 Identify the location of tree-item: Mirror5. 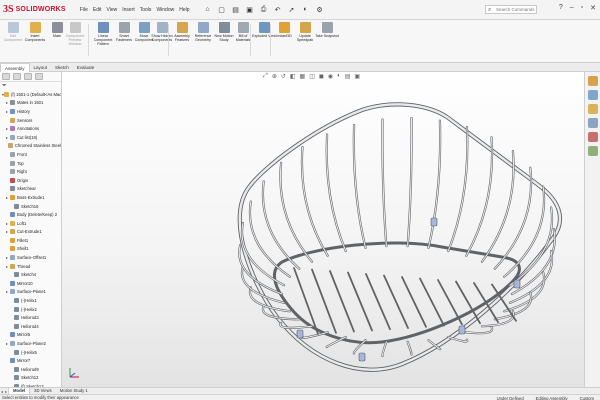
(31, 335).